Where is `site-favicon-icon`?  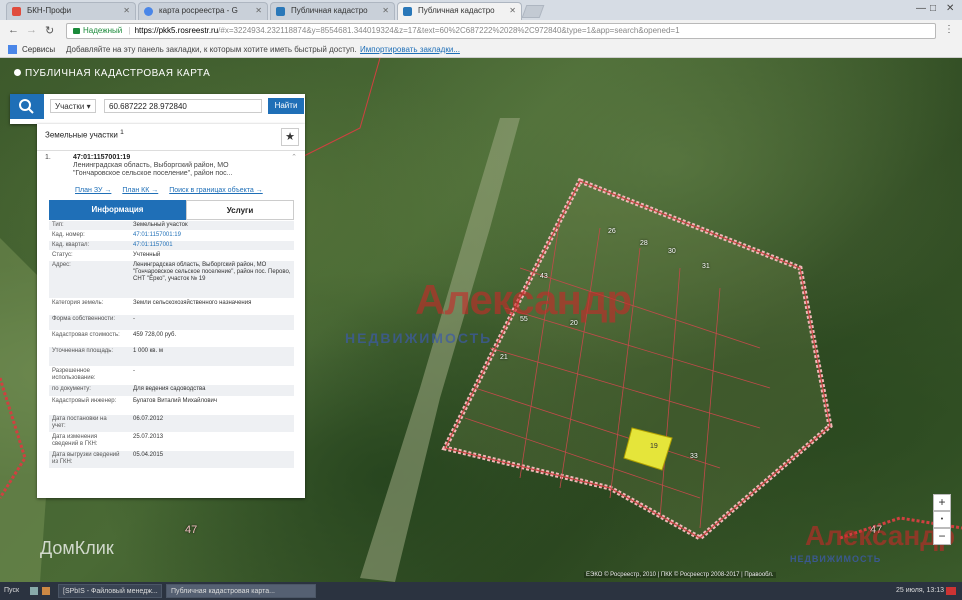
site-favicon-icon is located at coordinates (16, 11).